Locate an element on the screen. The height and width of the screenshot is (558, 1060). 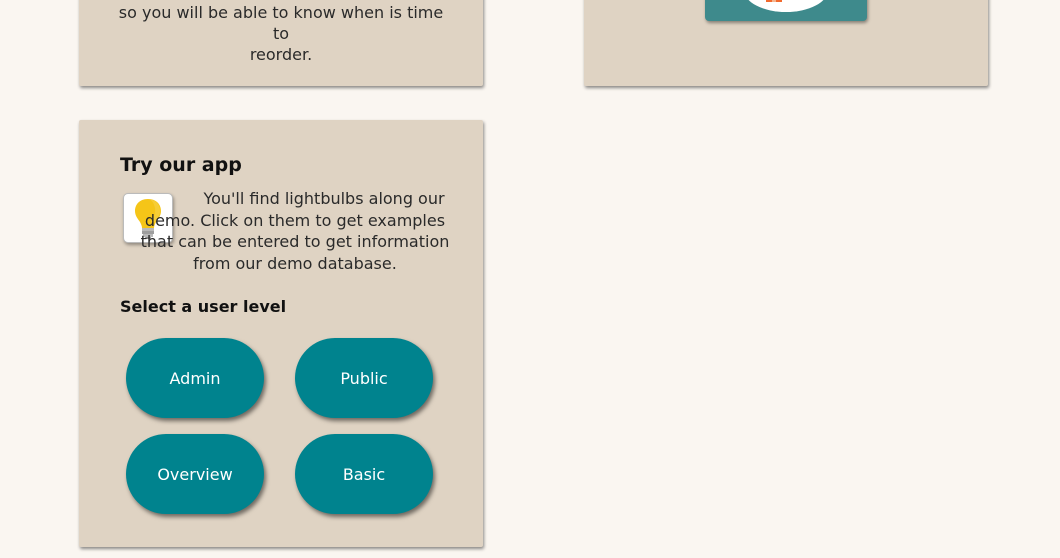
admin-level-button: Admin is located at coordinates (195, 378).